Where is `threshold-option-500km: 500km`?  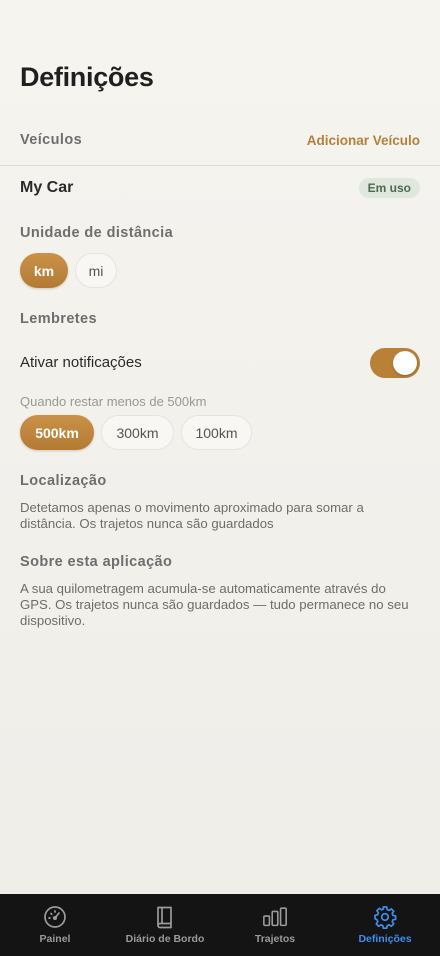 threshold-option-500km: 500km is located at coordinates (57, 432).